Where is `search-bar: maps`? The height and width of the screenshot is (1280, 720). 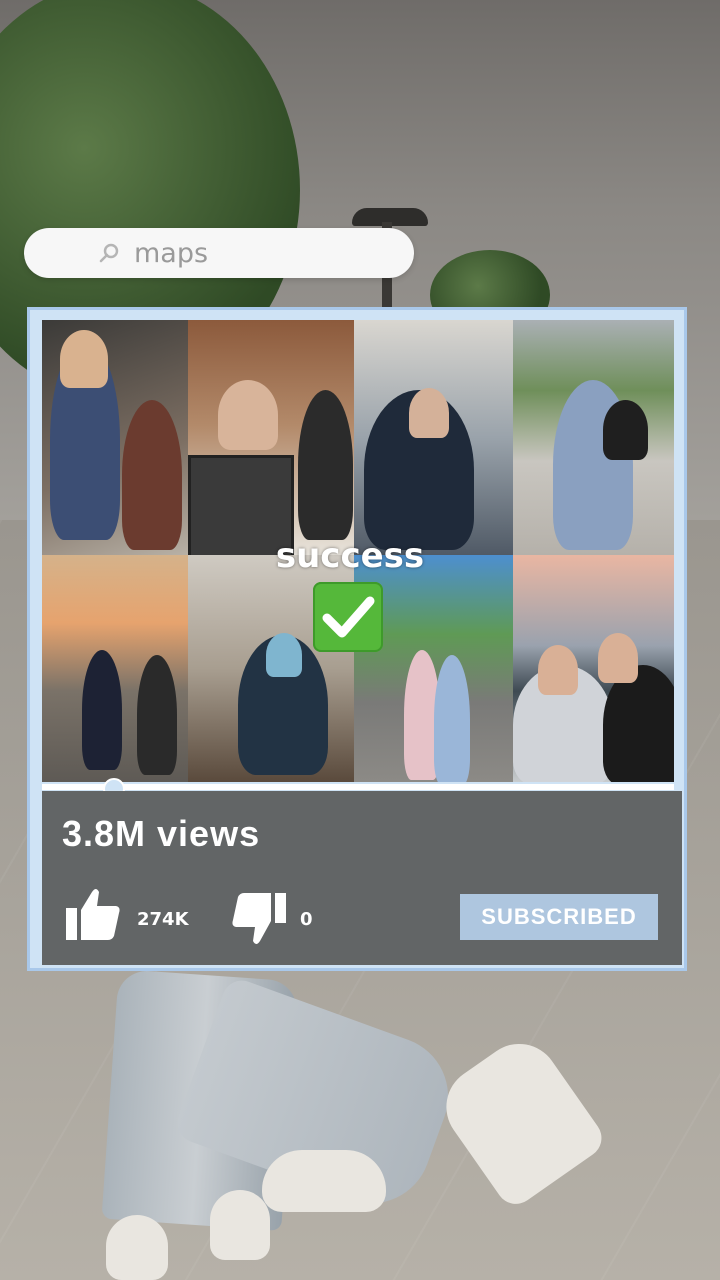
search-bar: maps is located at coordinates (219, 253).